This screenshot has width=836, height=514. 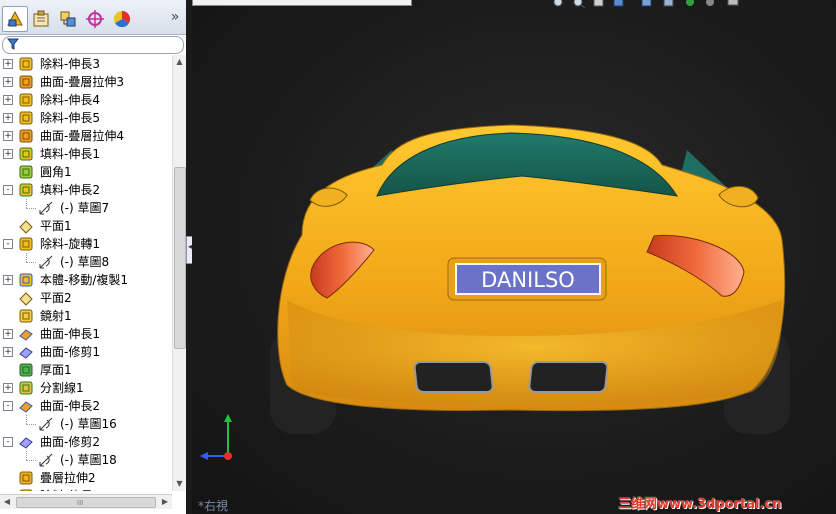 What do you see at coordinates (86, 460) in the screenshot?
I see `tree-item: (-) 草圖18` at bounding box center [86, 460].